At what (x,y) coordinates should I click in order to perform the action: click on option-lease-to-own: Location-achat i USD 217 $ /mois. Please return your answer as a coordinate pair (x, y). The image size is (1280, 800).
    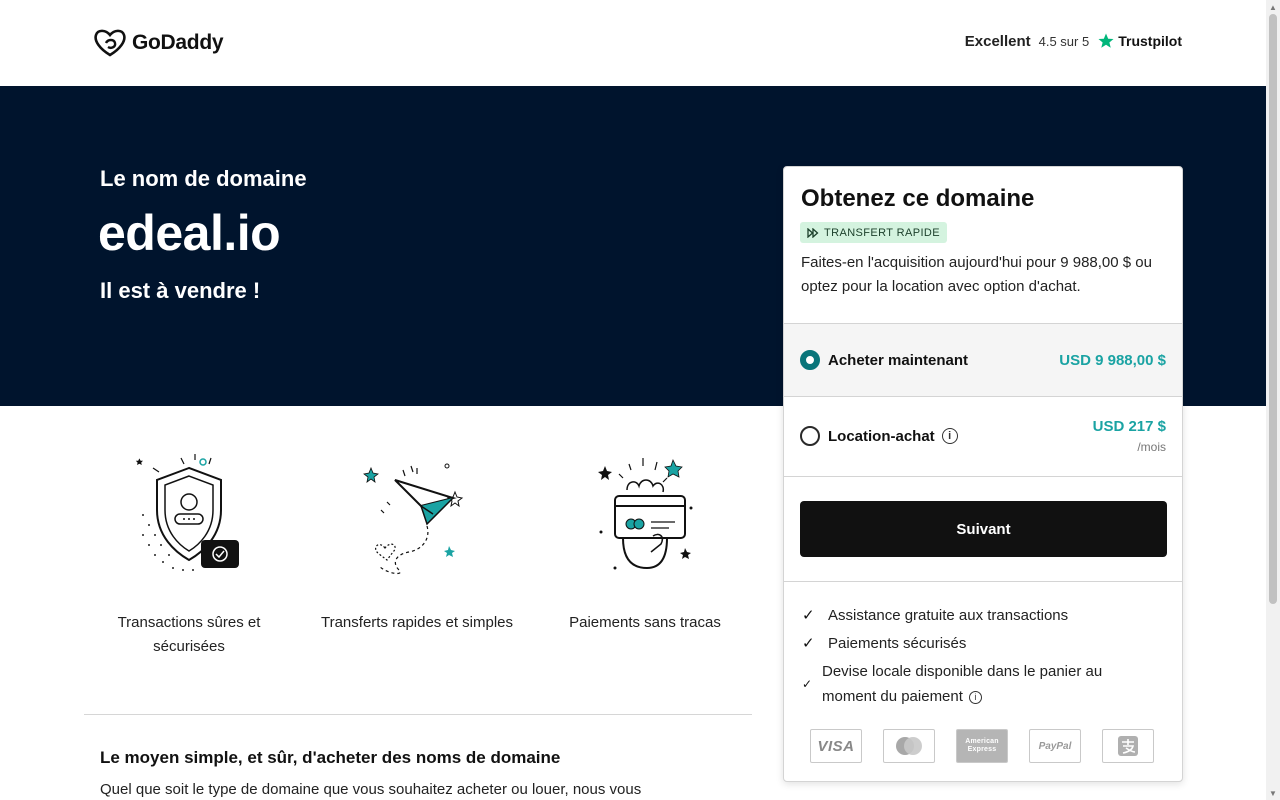
    Looking at the image, I should click on (983, 436).